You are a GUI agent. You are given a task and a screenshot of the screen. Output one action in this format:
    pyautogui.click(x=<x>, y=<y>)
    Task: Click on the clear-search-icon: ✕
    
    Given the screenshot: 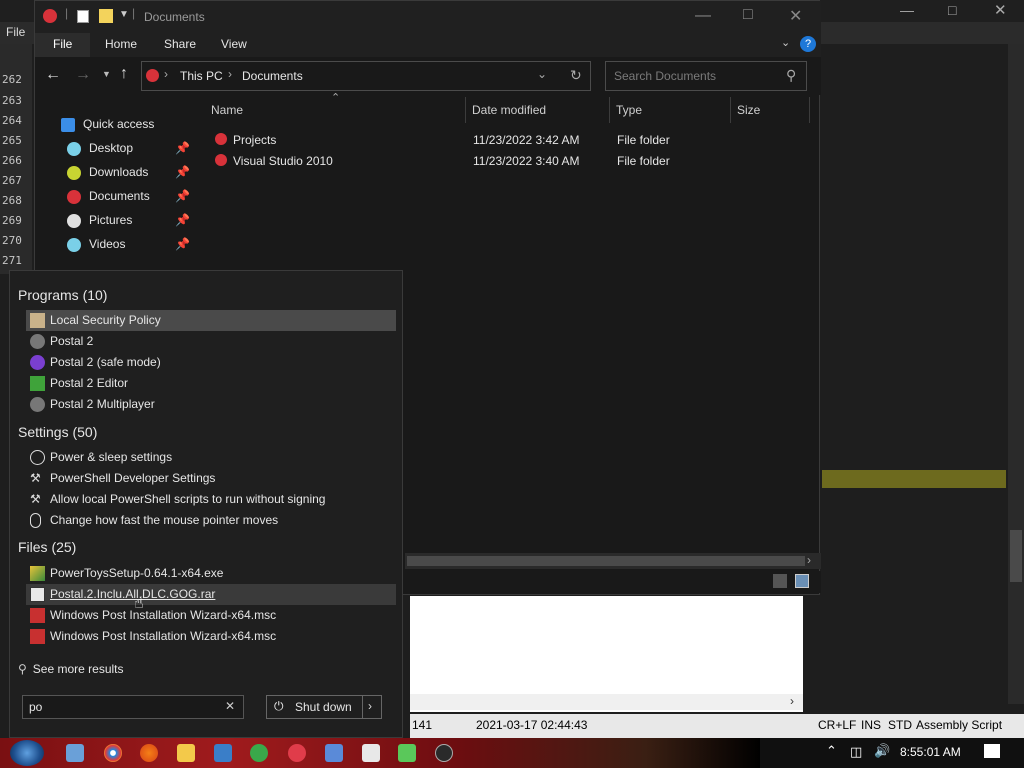 What is the action you would take?
    pyautogui.click(x=230, y=706)
    